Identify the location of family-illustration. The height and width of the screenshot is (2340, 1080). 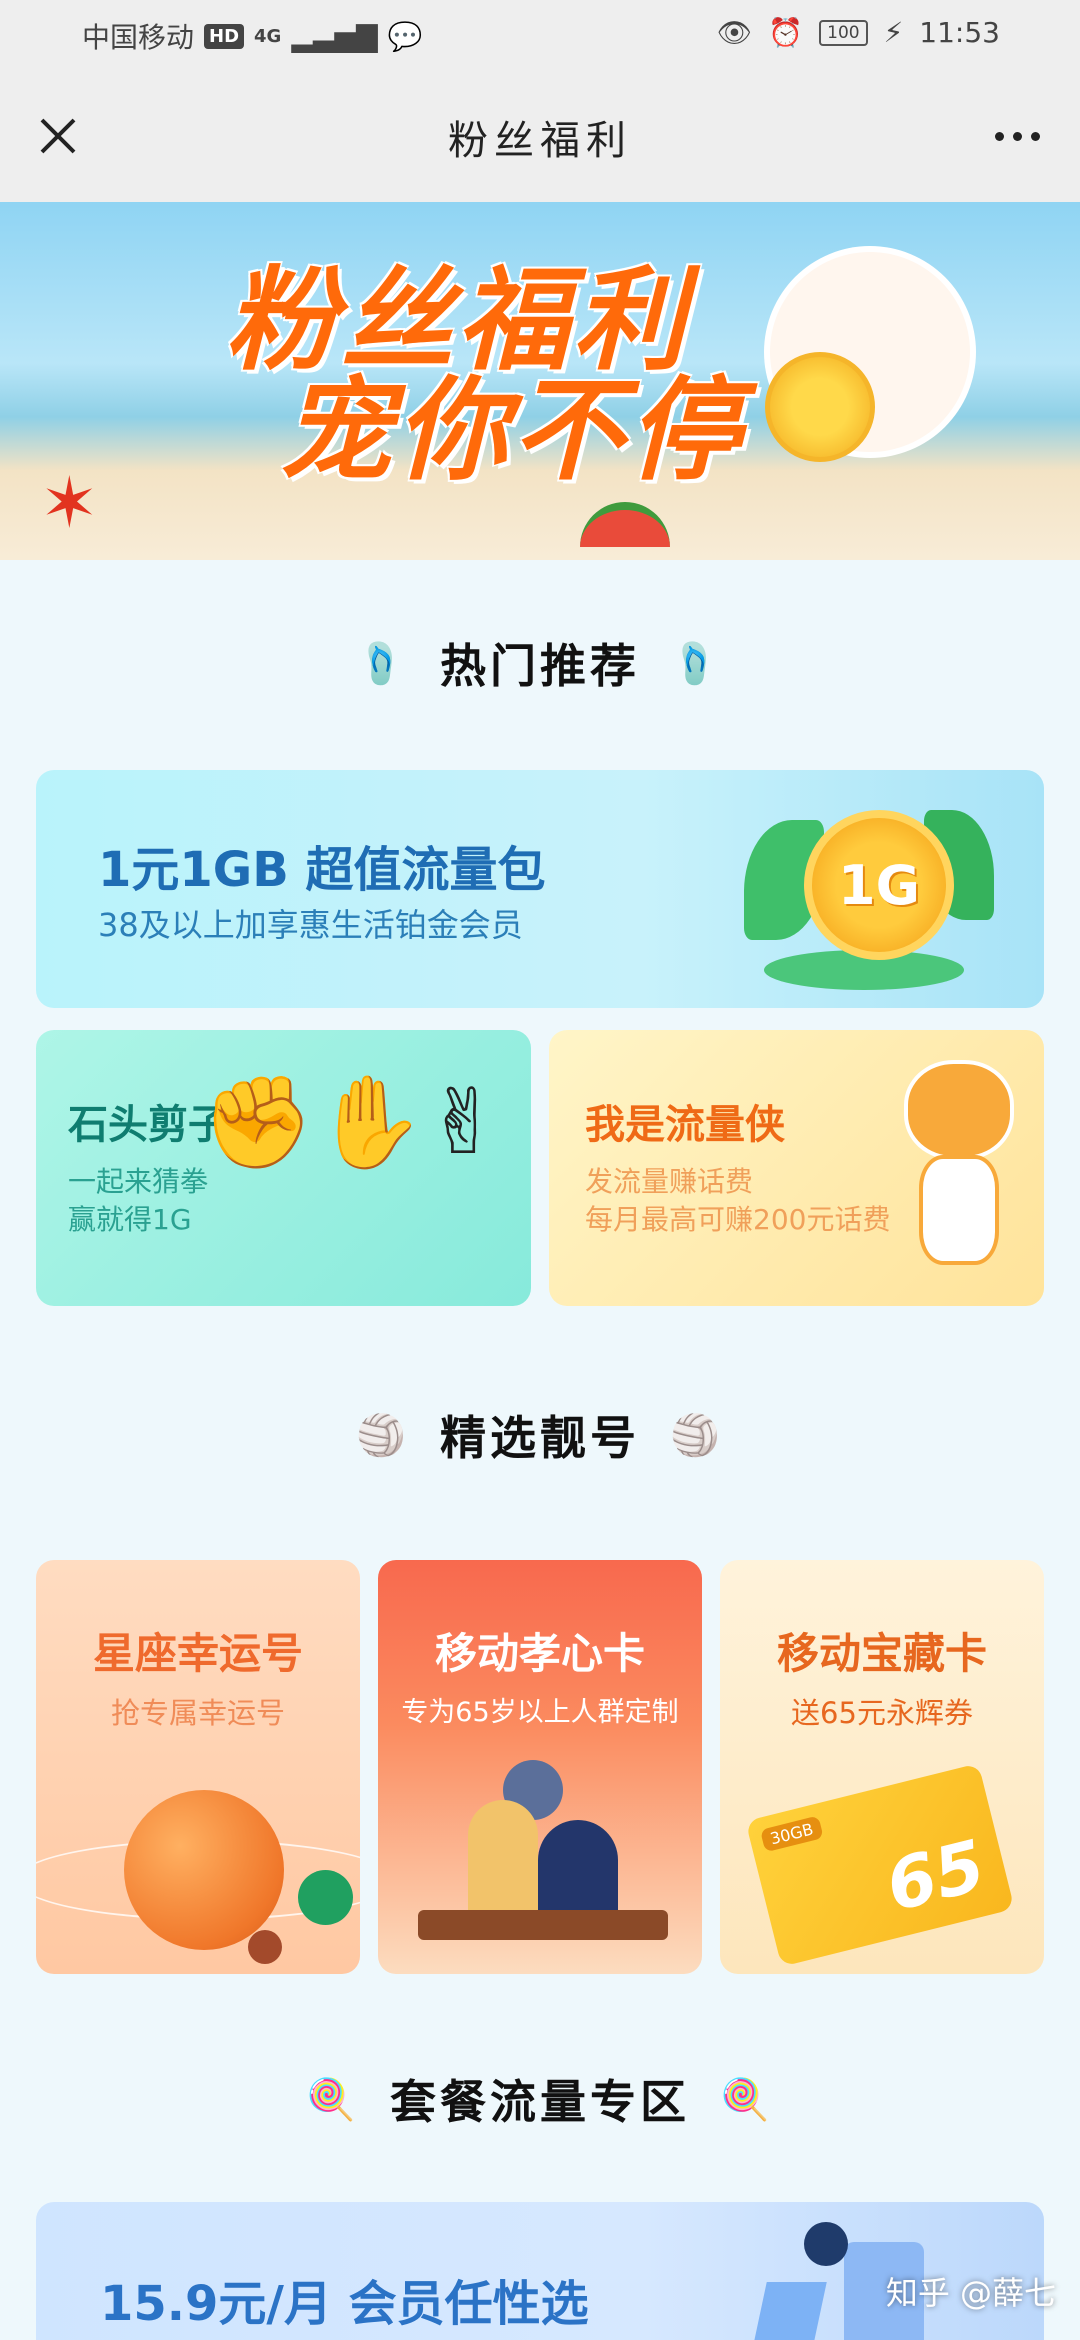
(543, 1865).